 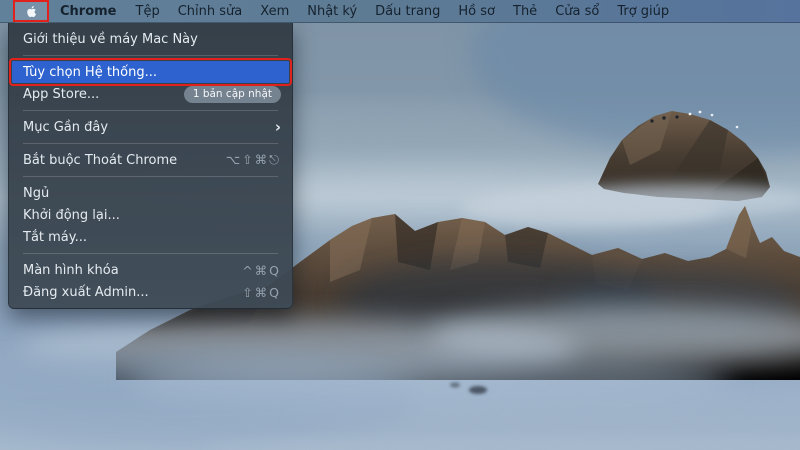 What do you see at coordinates (525, 11) in the screenshot?
I see `menubar-item-tab: Thẻ` at bounding box center [525, 11].